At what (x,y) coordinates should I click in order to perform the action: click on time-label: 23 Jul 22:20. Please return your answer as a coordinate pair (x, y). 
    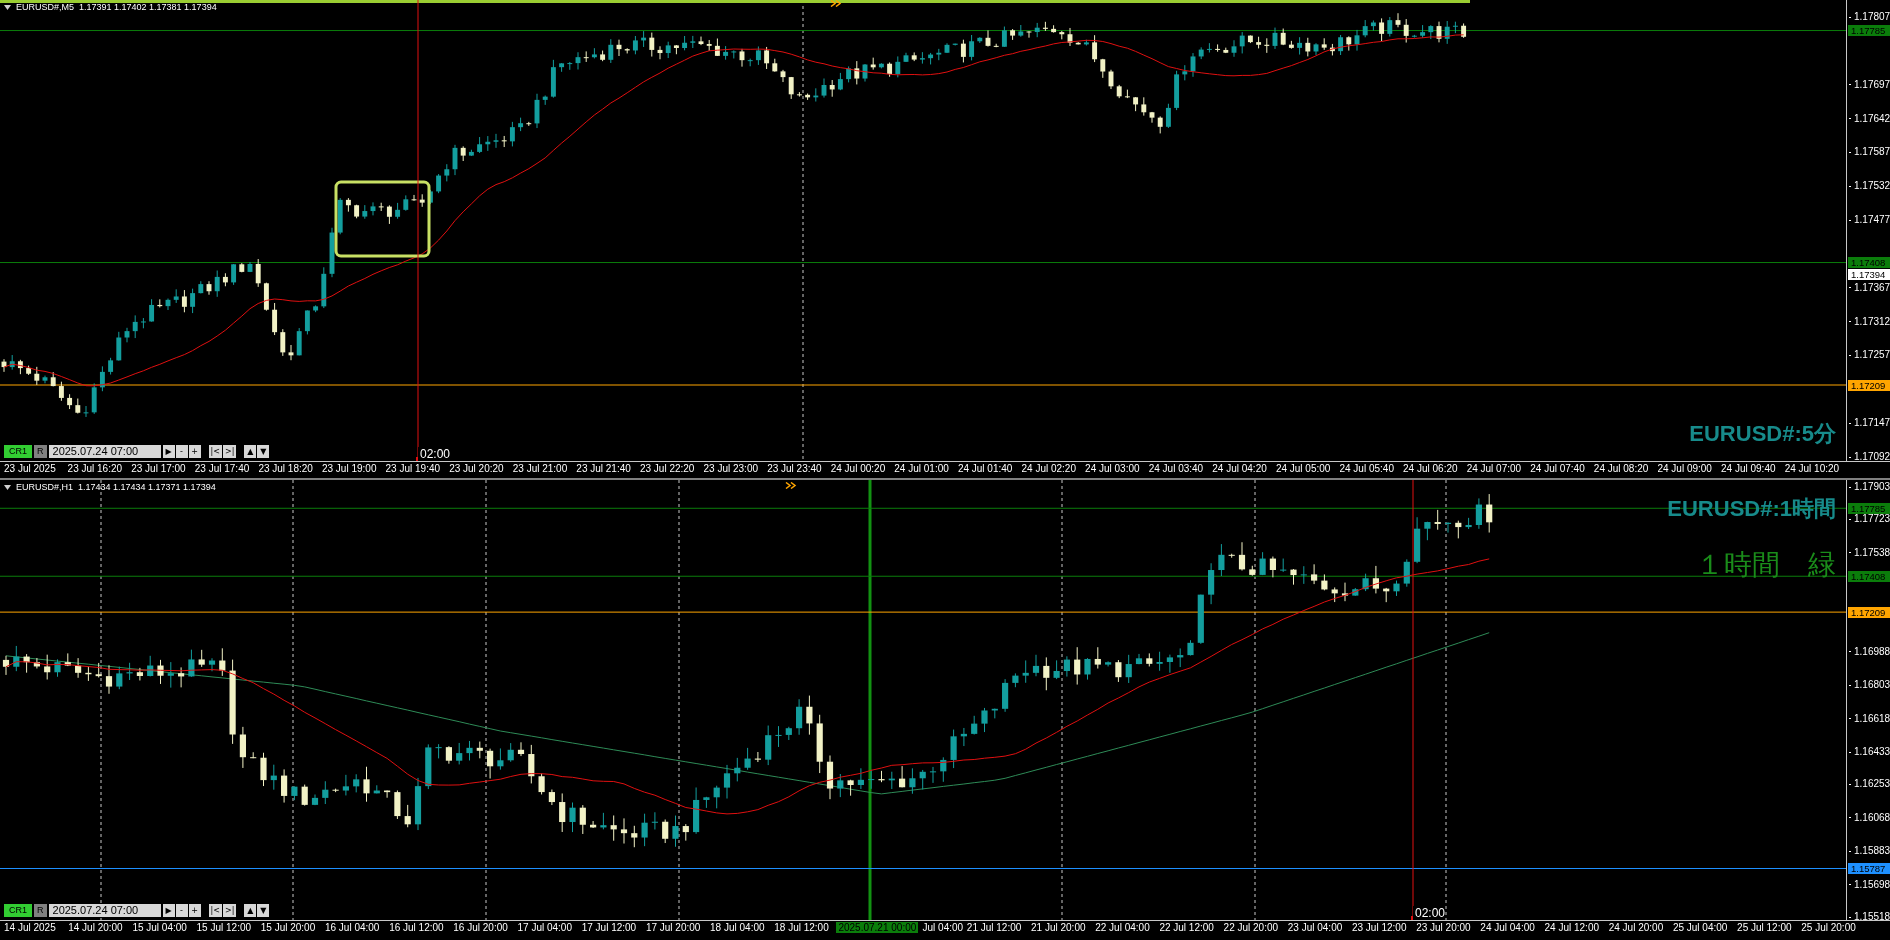
    Looking at the image, I should click on (667, 468).